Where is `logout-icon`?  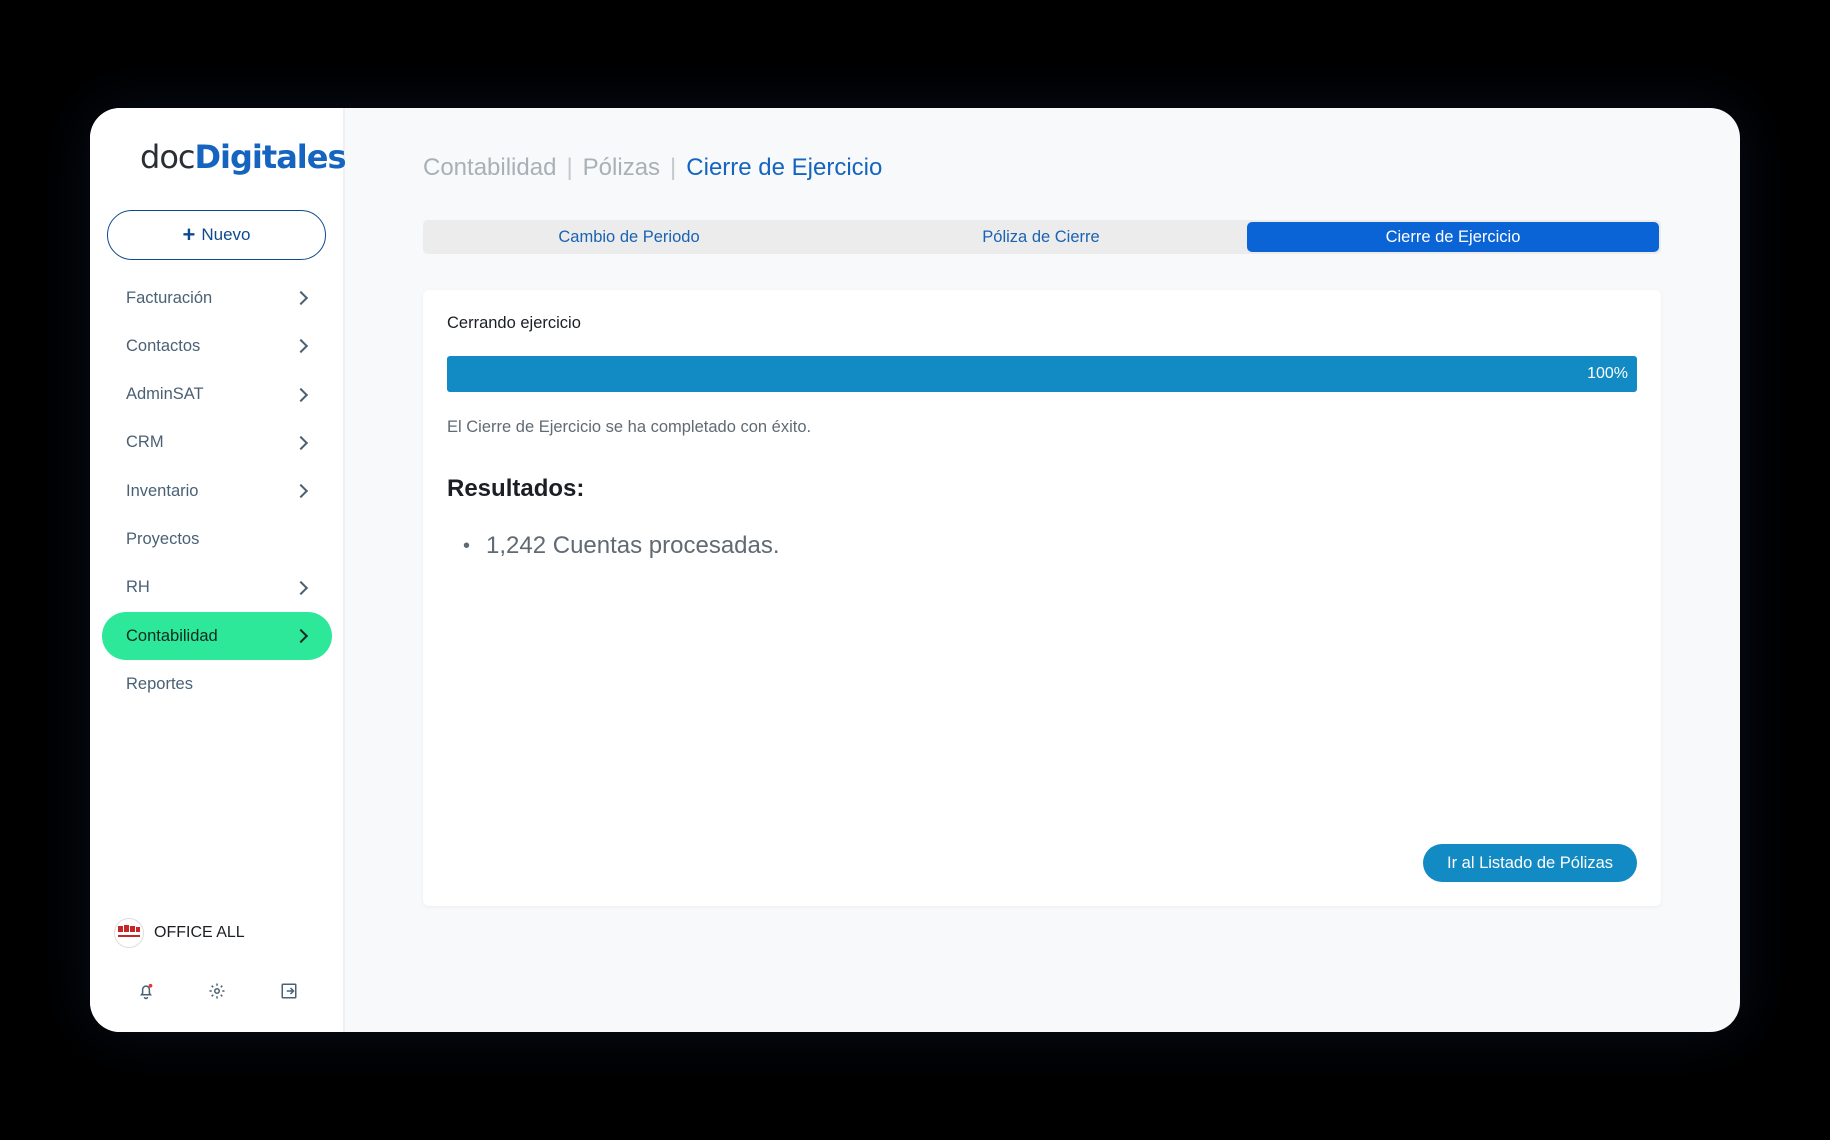 logout-icon is located at coordinates (289, 991).